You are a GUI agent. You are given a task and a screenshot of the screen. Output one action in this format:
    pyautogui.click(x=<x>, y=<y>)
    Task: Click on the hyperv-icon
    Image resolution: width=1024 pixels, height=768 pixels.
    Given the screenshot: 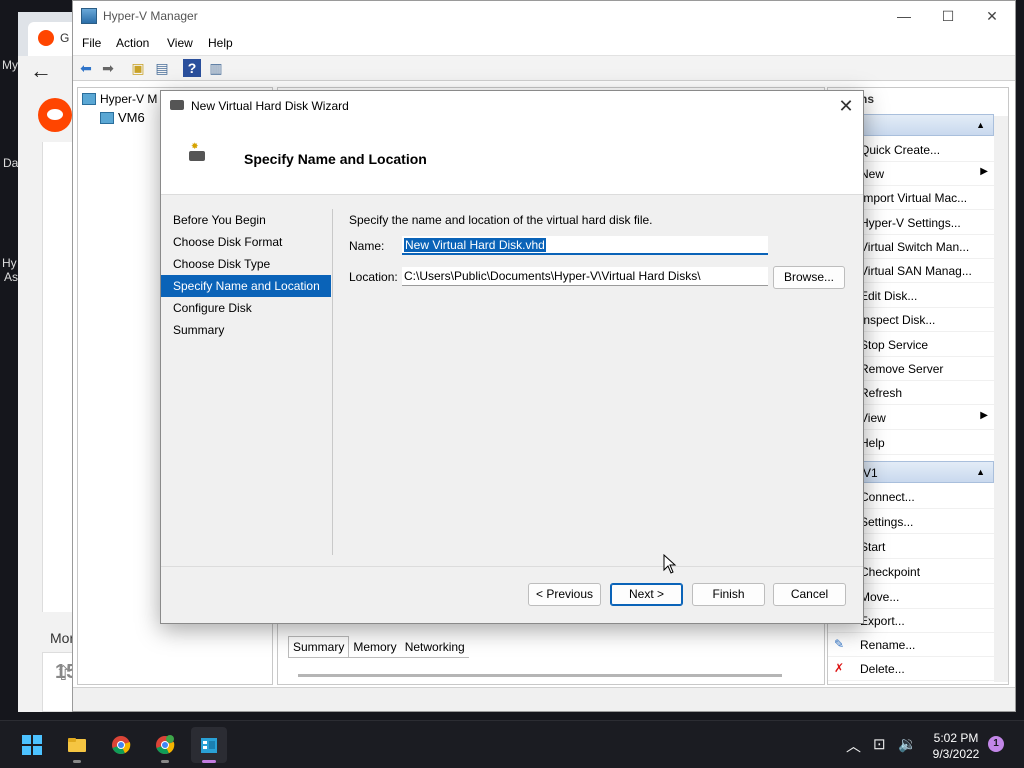 What is the action you would take?
    pyautogui.click(x=209, y=745)
    